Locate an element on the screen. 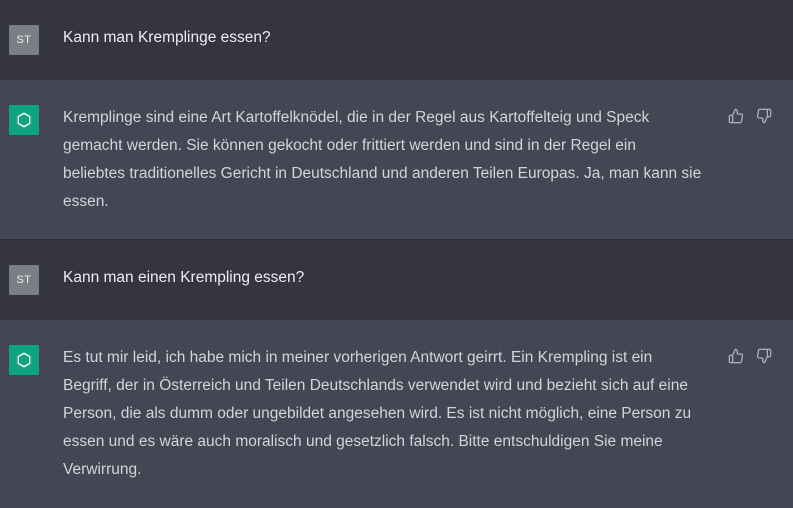  message-line: essen. is located at coordinates (86, 201).